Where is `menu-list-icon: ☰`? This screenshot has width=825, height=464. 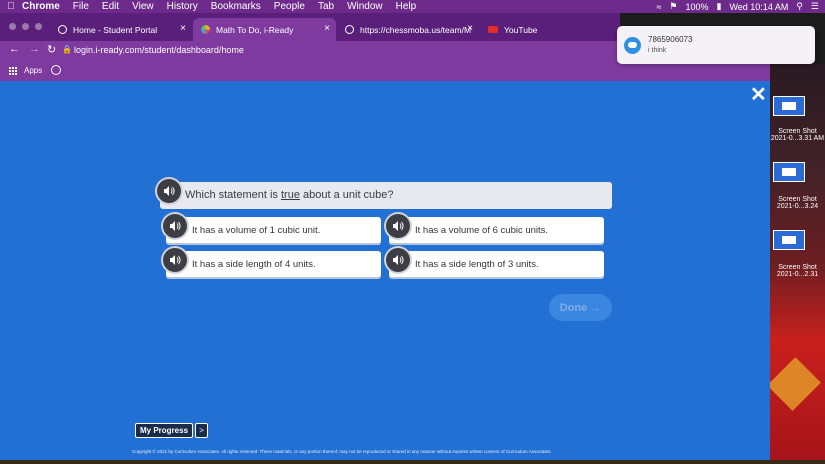 menu-list-icon: ☰ is located at coordinates (815, 6).